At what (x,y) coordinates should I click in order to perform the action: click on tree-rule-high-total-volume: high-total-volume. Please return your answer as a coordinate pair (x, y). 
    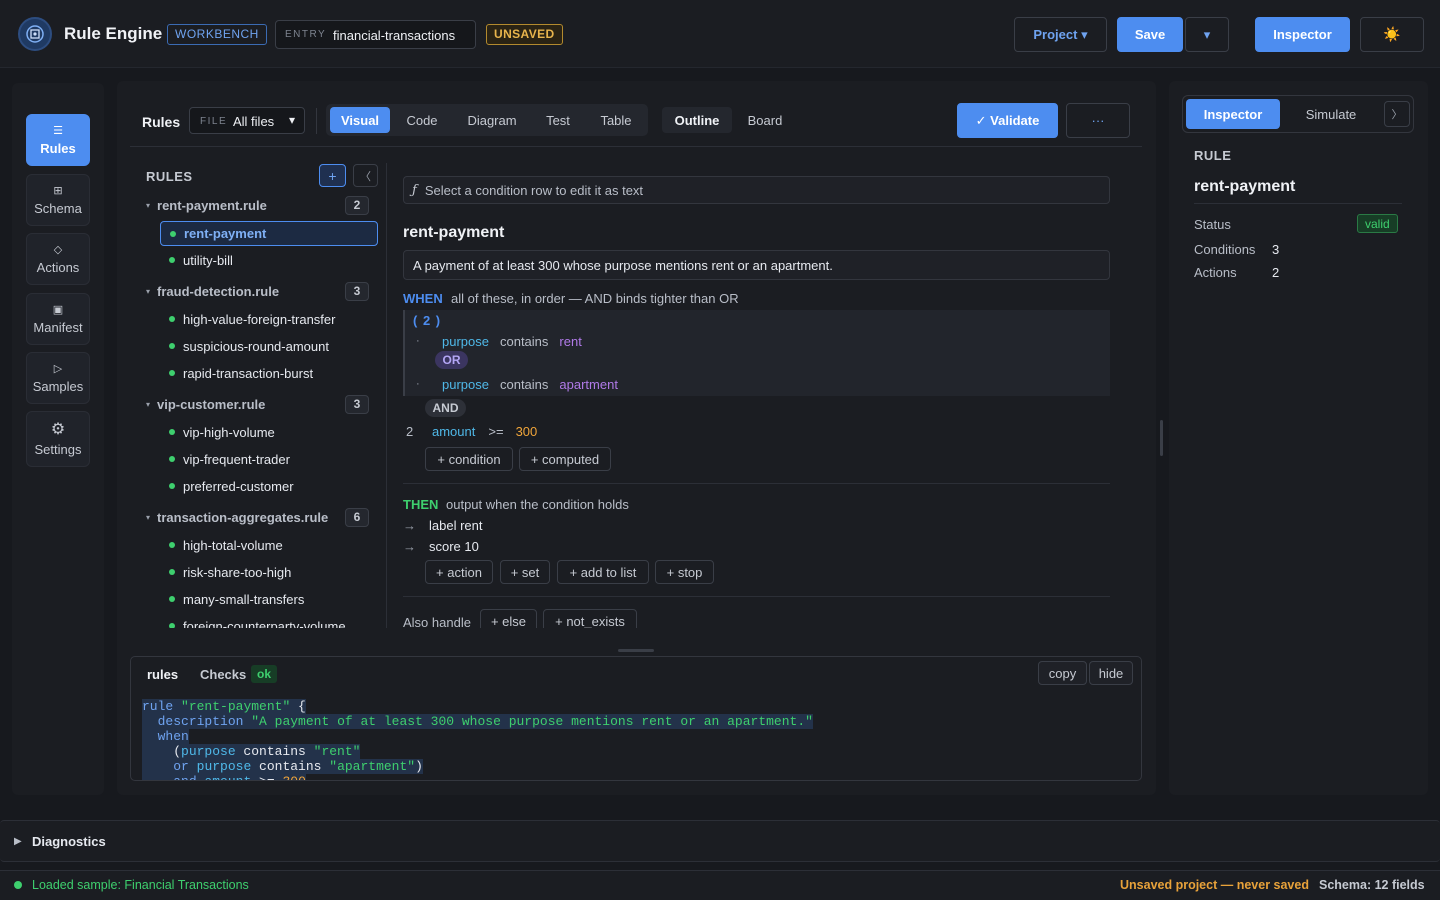
    Looking at the image, I should click on (269, 545).